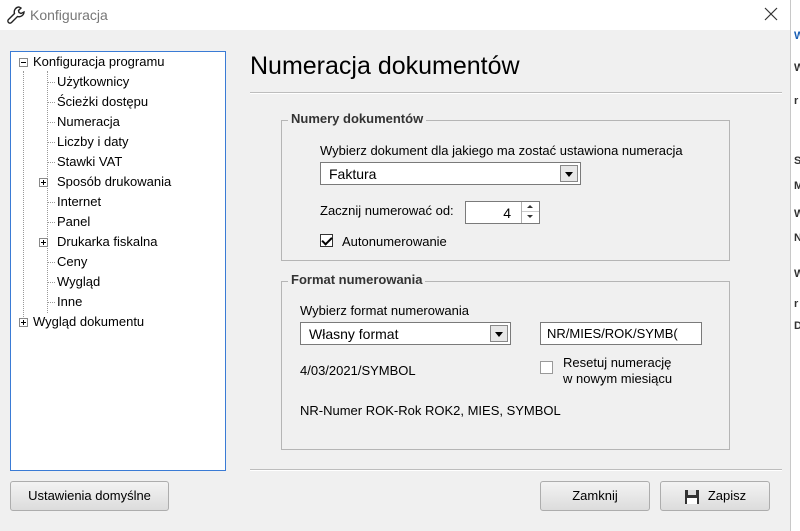  I want to click on tree-item-uzytkownicy: Użytkownicy, so click(93, 82).